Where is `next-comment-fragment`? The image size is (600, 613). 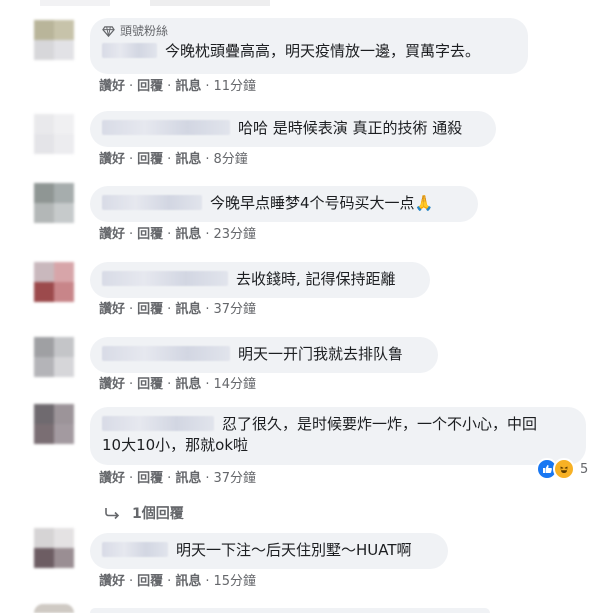
next-comment-fragment is located at coordinates (54, 608).